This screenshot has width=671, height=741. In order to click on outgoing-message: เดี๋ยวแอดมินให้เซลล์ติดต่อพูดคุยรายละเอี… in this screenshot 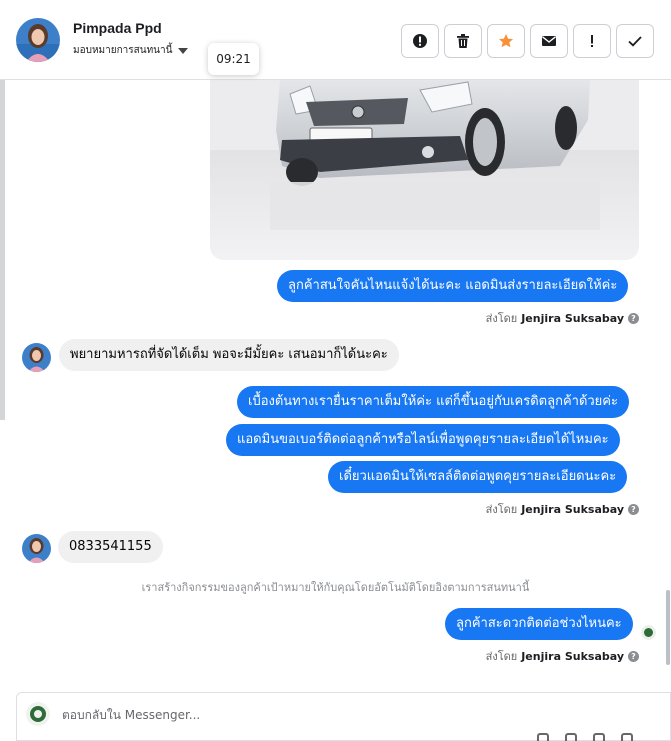, I will do `click(478, 477)`.